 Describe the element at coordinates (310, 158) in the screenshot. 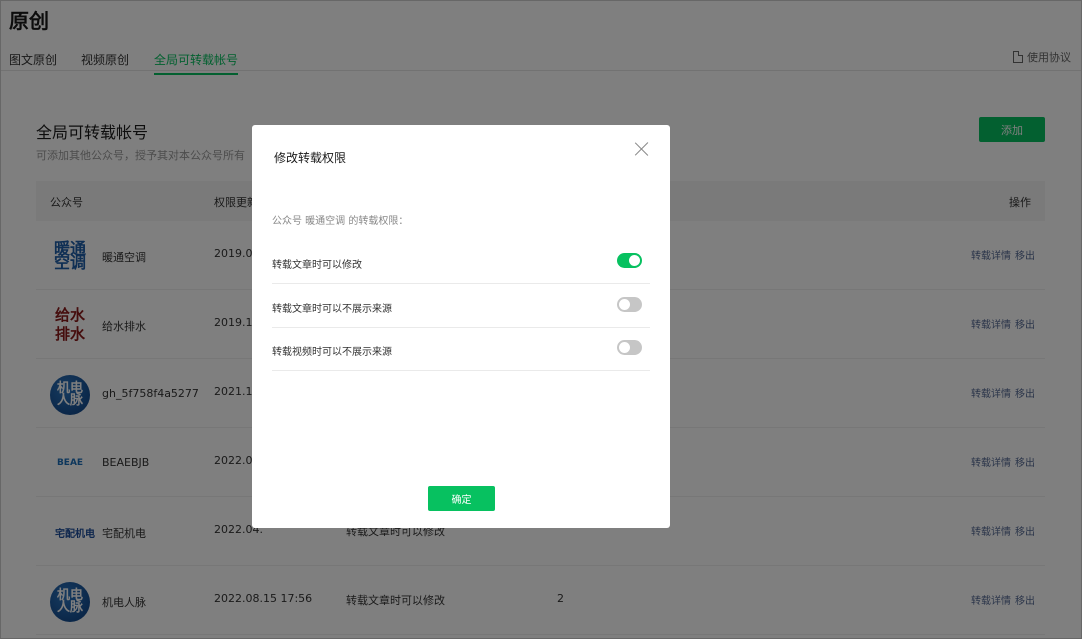

I see `dialog-title: 修改转载权限` at that location.